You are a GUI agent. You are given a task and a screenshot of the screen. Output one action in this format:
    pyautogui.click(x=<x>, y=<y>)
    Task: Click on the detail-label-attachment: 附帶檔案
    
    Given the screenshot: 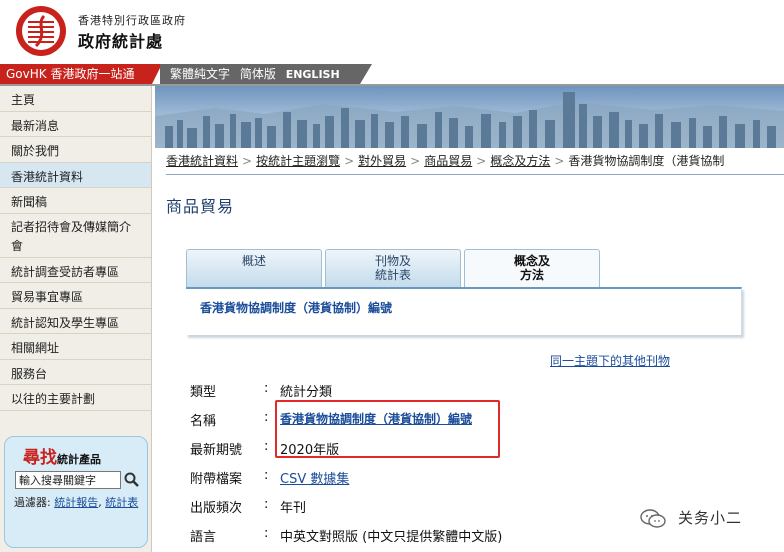 What is the action you would take?
    pyautogui.click(x=216, y=479)
    